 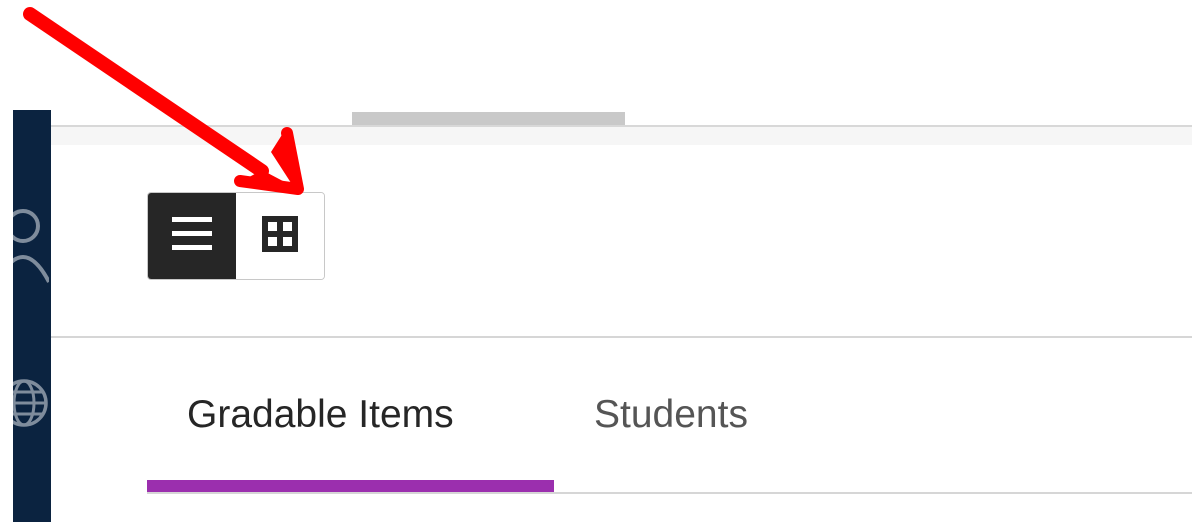 I want to click on list-view-button, so click(x=192, y=236).